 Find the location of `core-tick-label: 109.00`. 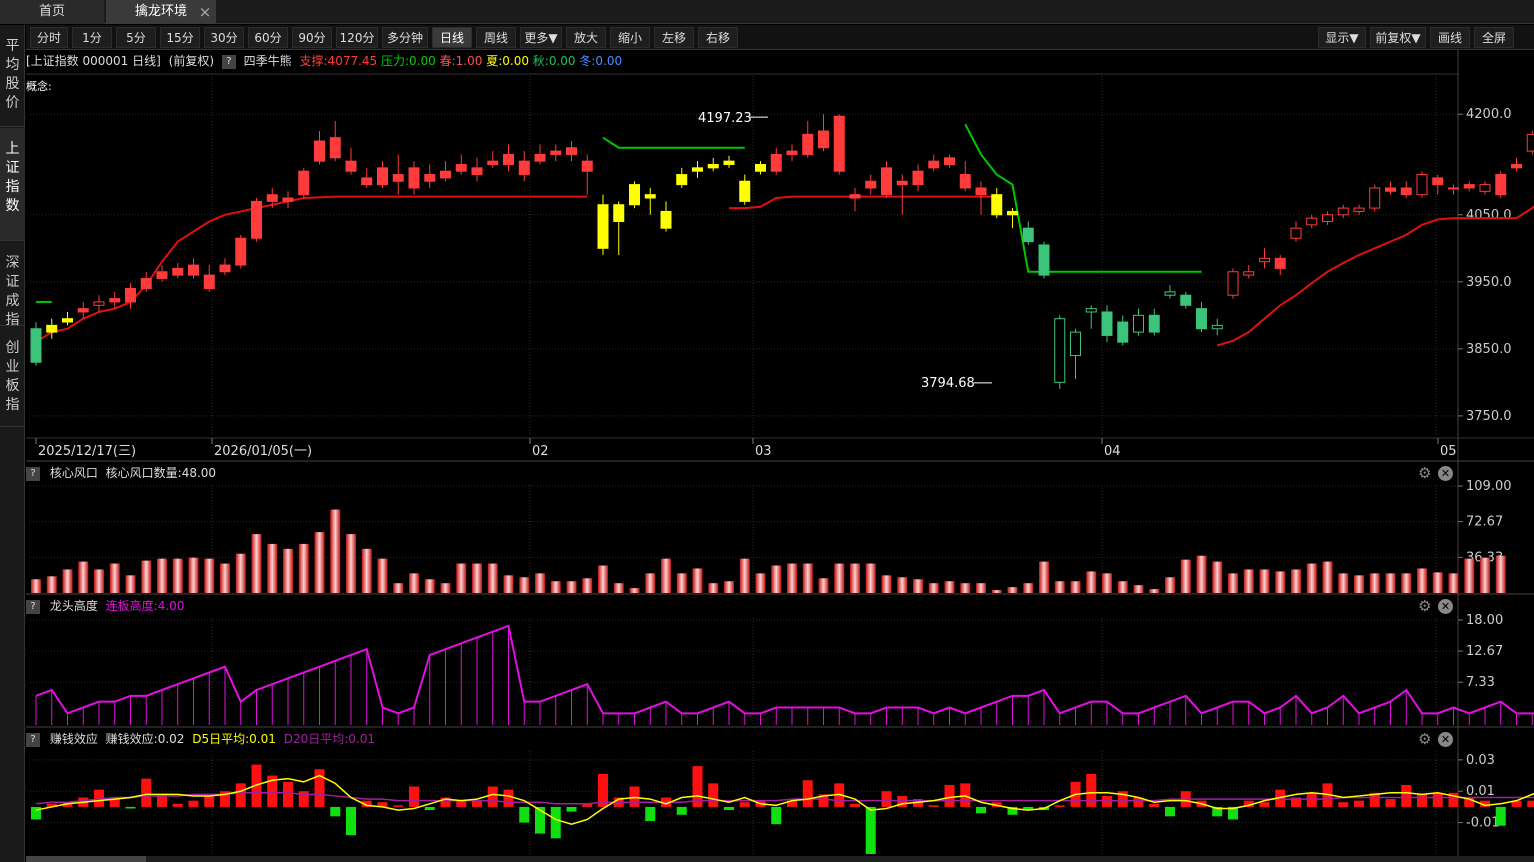

core-tick-label: 109.00 is located at coordinates (1489, 486).